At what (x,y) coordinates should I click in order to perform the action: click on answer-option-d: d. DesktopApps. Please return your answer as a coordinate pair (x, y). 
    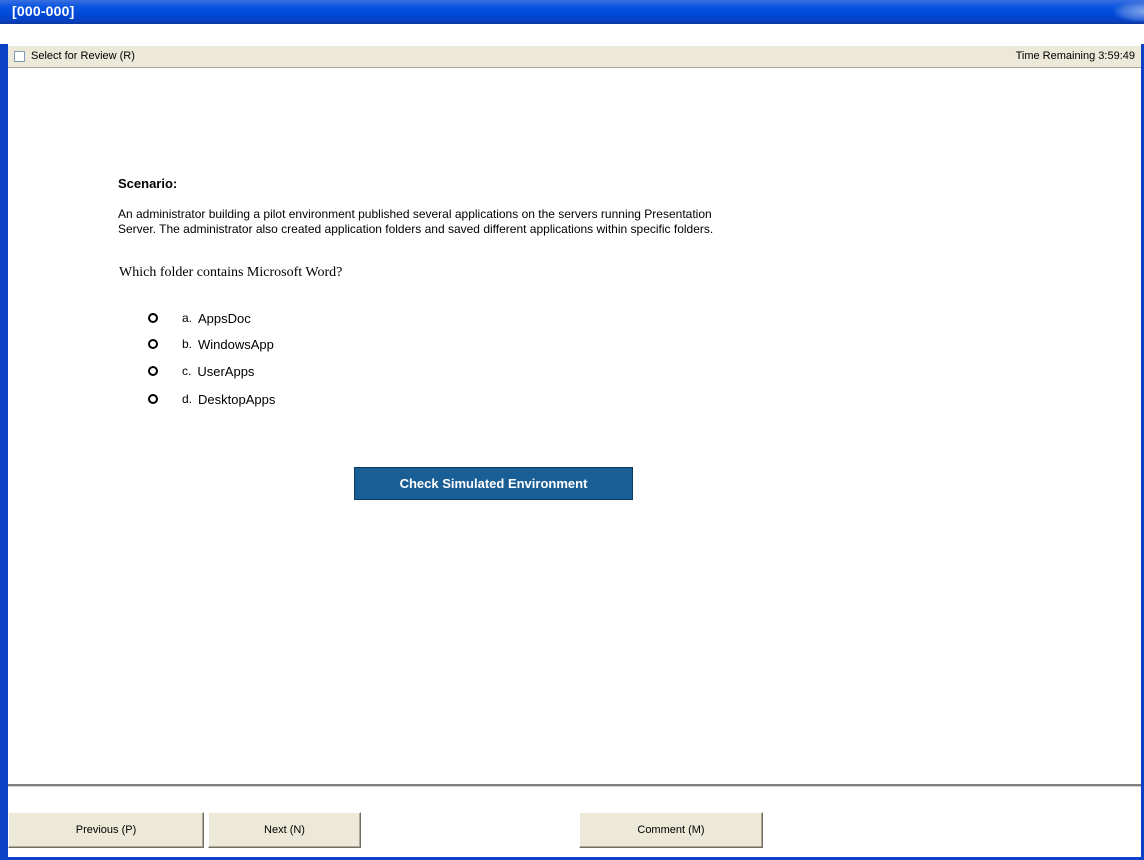
    Looking at the image, I should click on (211, 399).